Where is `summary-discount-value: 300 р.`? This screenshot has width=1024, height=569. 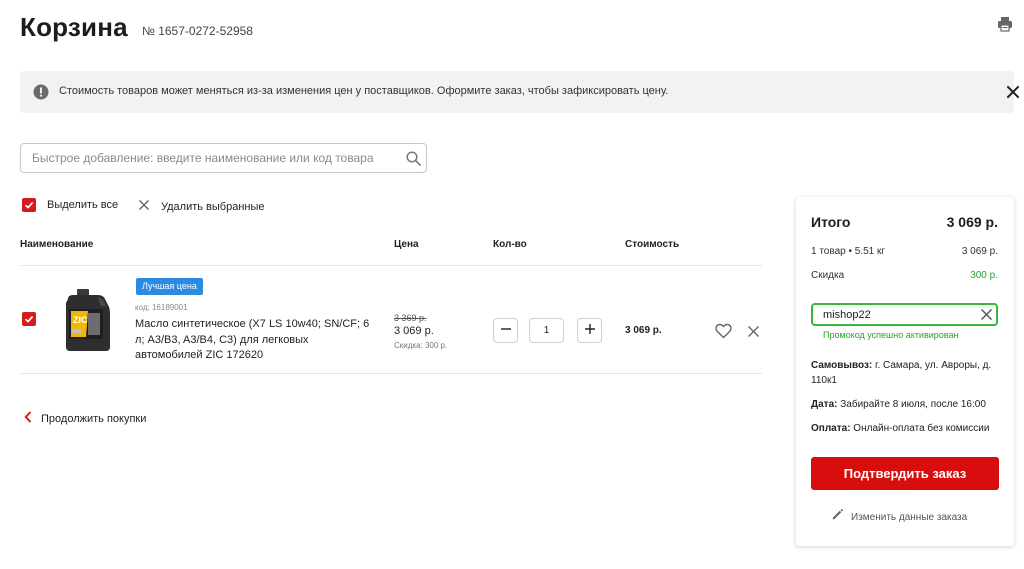 summary-discount-value: 300 р. is located at coordinates (984, 275).